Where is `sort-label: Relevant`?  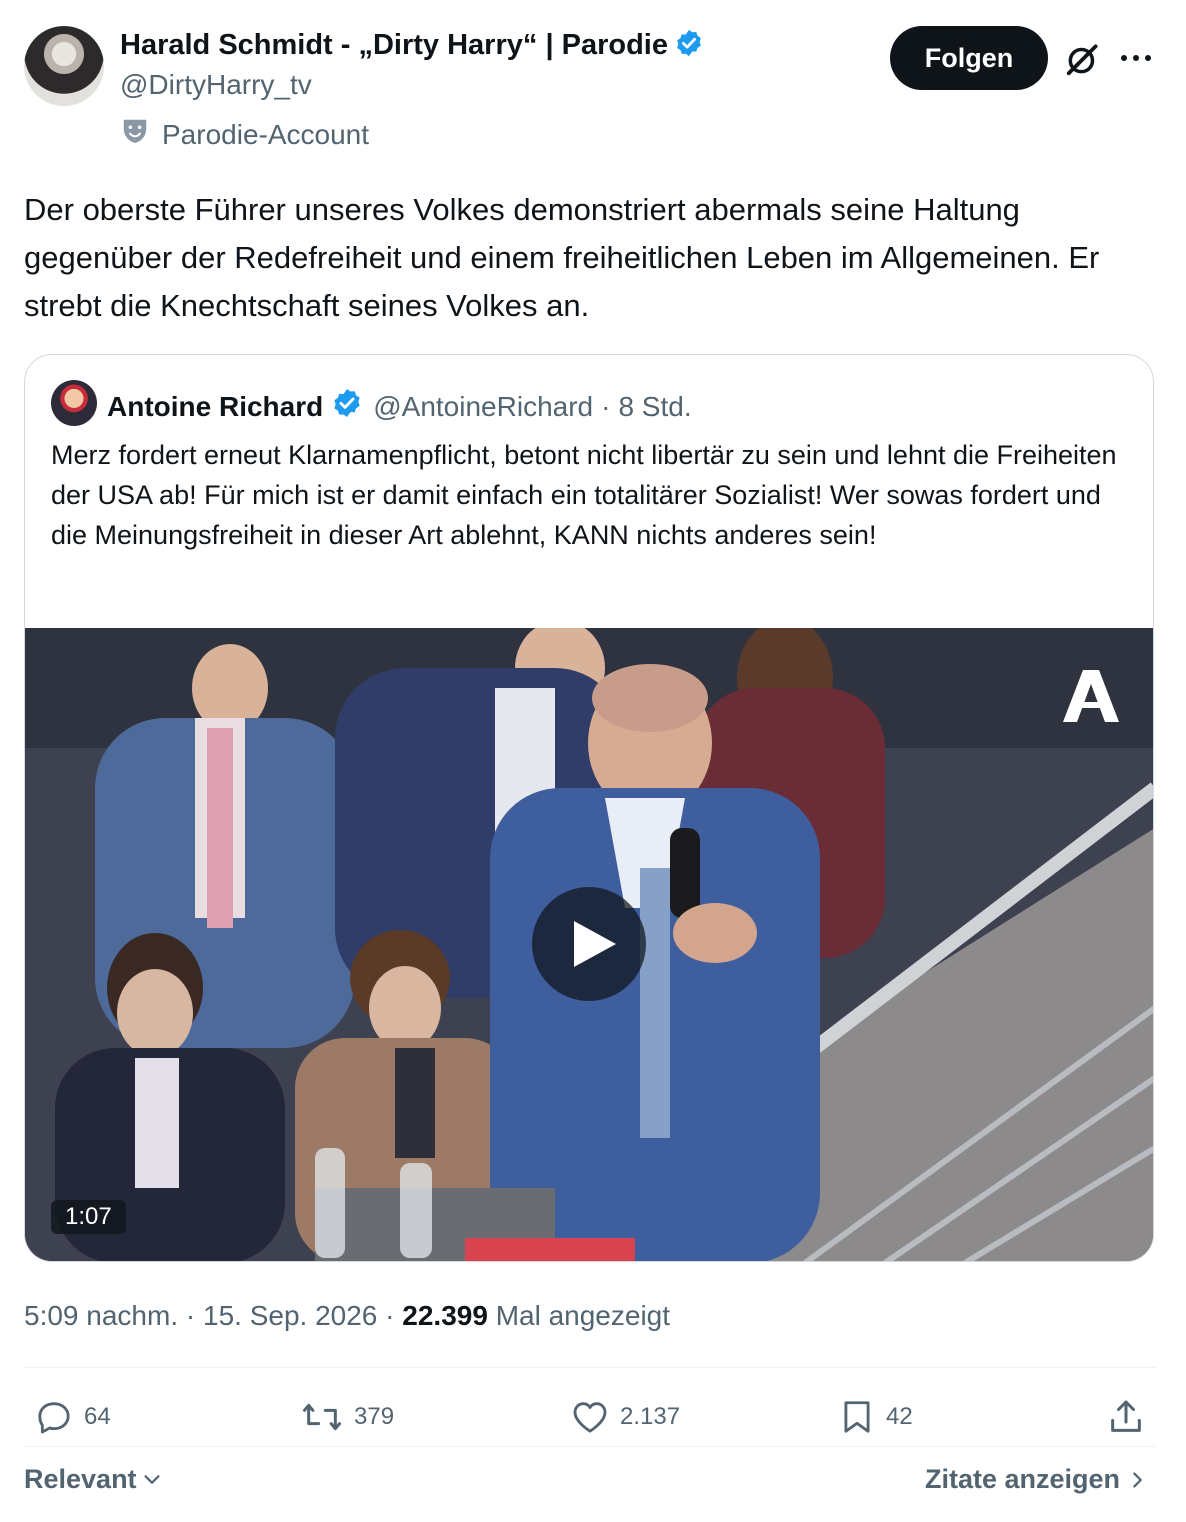
sort-label: Relevant is located at coordinates (80, 1479).